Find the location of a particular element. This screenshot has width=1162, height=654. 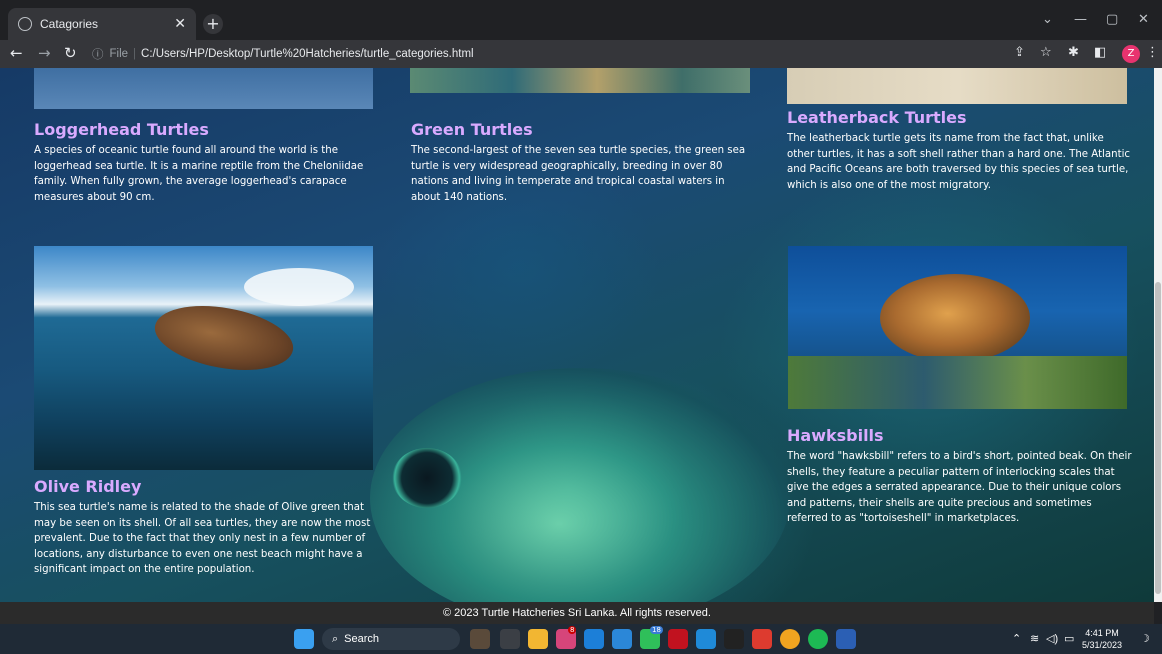

leatherback-photo is located at coordinates (957, 86).